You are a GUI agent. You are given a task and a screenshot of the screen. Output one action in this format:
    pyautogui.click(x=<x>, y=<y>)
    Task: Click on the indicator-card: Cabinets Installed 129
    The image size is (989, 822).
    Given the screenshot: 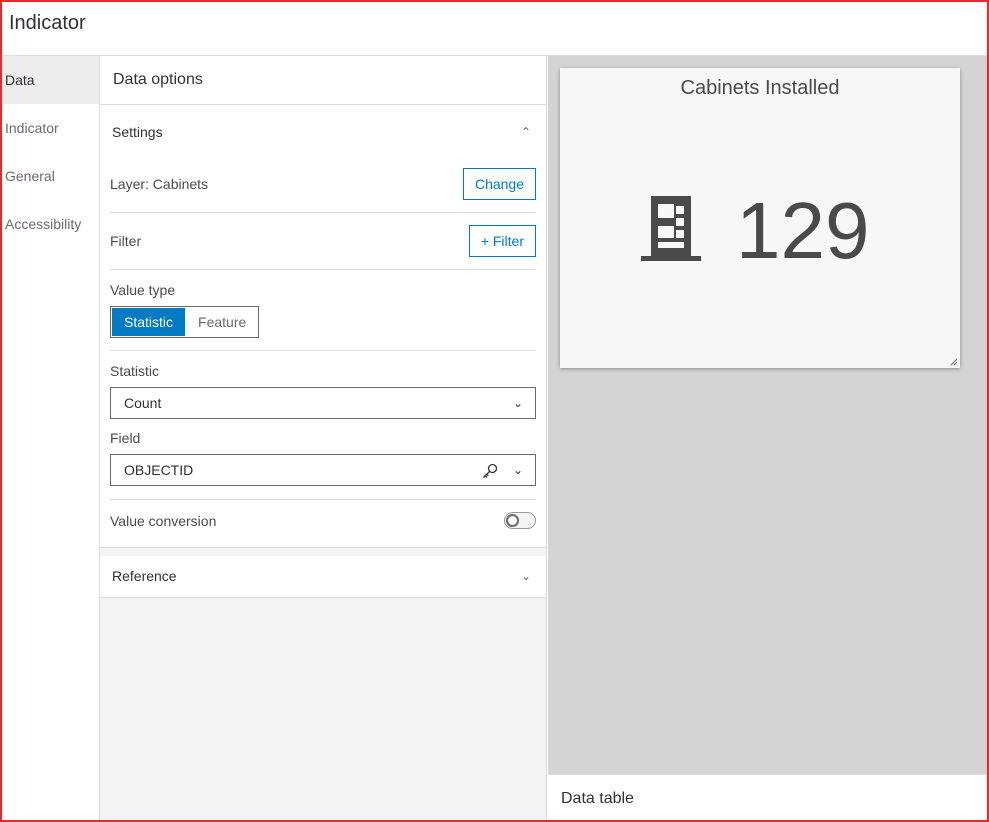 What is the action you would take?
    pyautogui.click(x=760, y=218)
    